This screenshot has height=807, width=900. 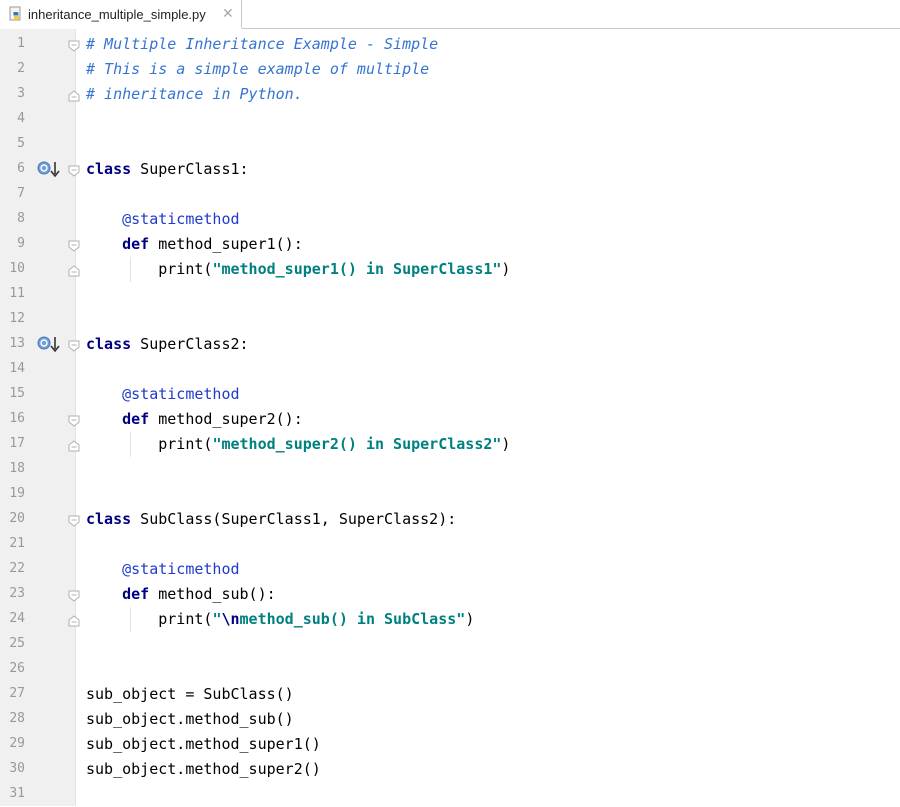 I want to click on code-line: 18, so click(x=450, y=469).